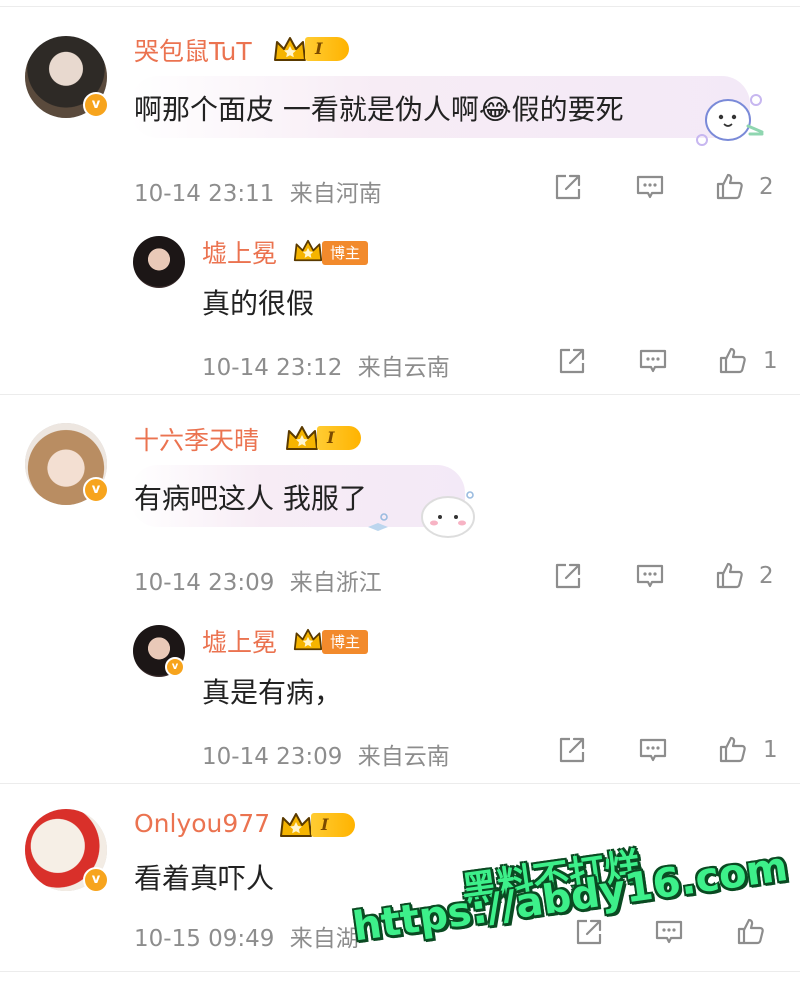  I want to click on comment-meta: 10-15 09:49 来自湖, so click(246, 936).